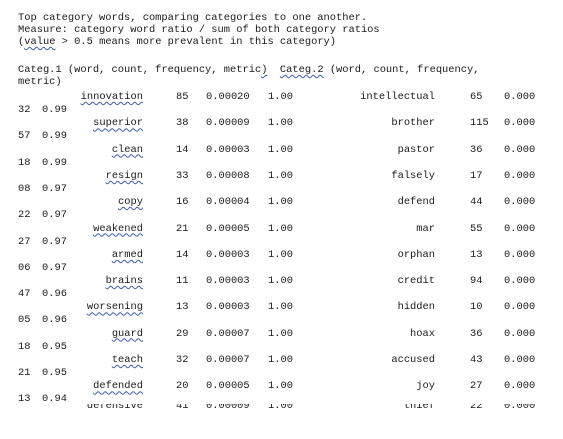 Image resolution: width=563 pixels, height=439 pixels. What do you see at coordinates (40, 42) in the screenshot?
I see `header-value-word: value` at bounding box center [40, 42].